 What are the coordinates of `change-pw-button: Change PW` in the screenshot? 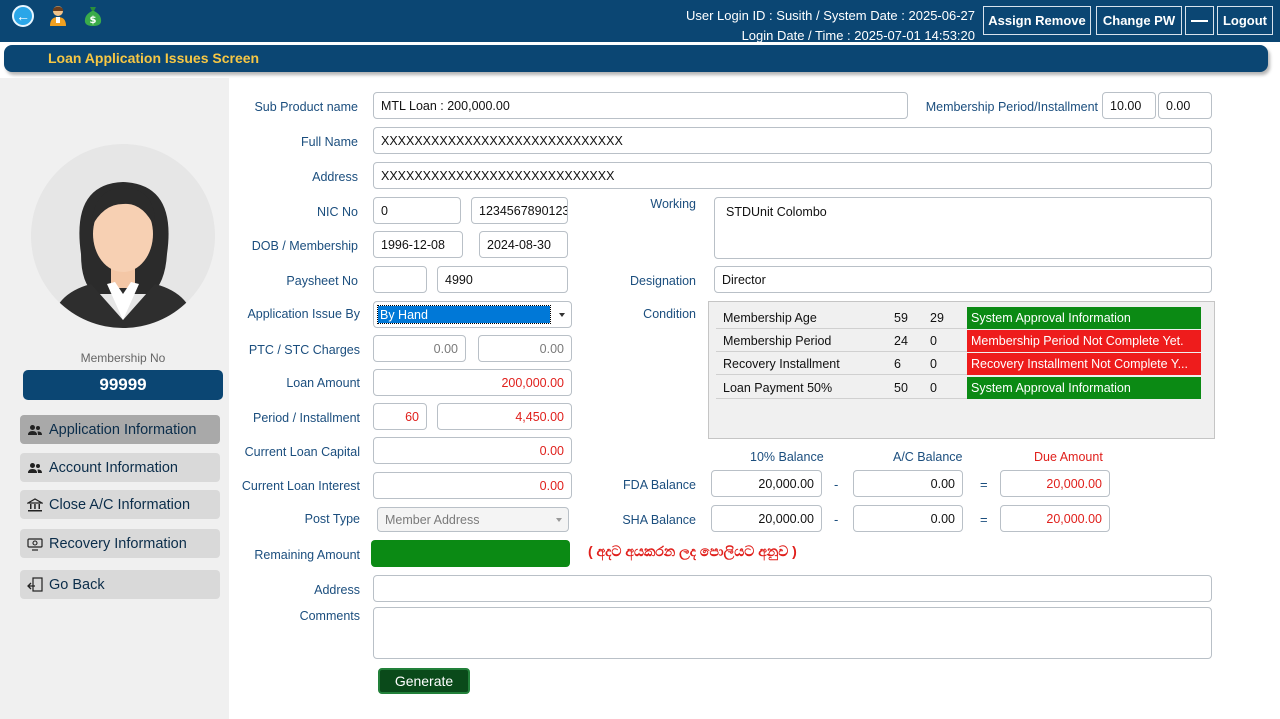 It's located at (1139, 20).